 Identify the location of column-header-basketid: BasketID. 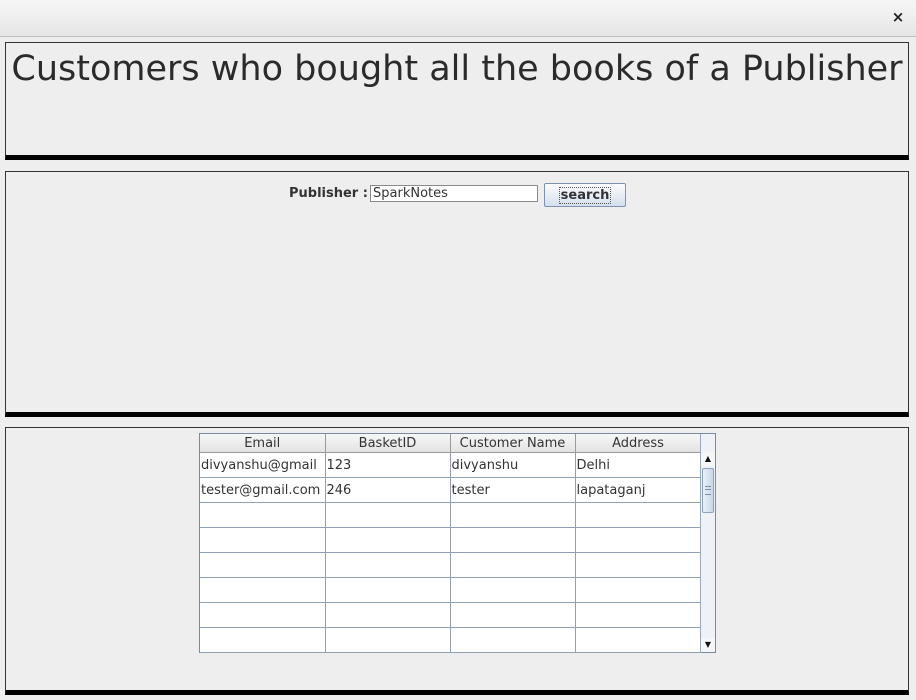
(388, 443).